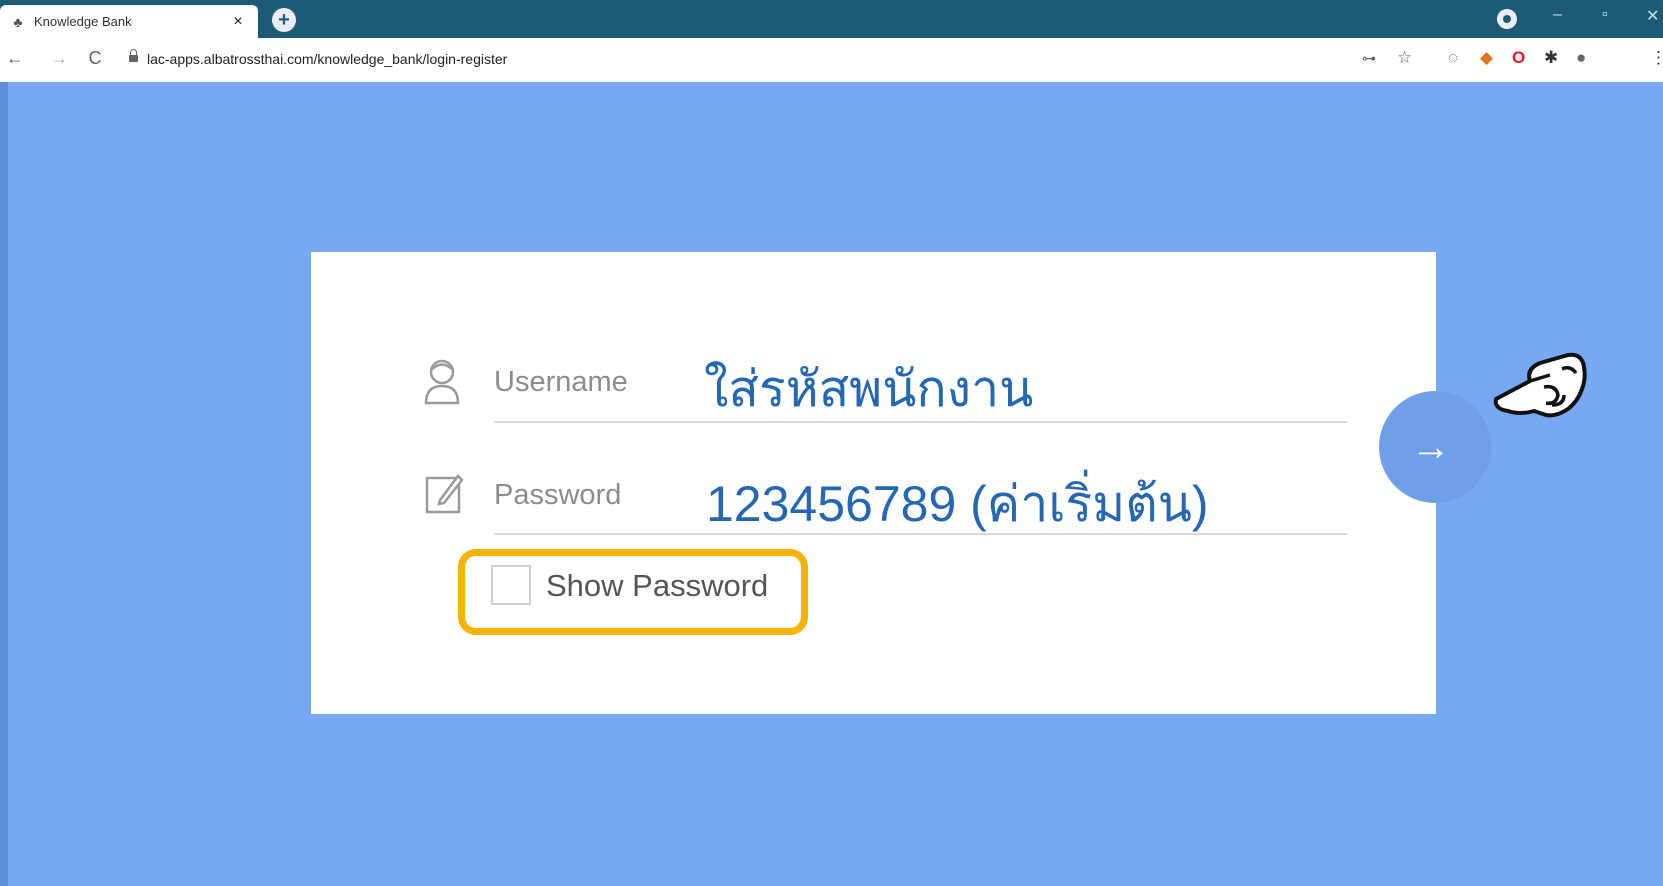  Describe the element at coordinates (1581, 58) in the screenshot. I see `avatar-icon: ●` at that location.